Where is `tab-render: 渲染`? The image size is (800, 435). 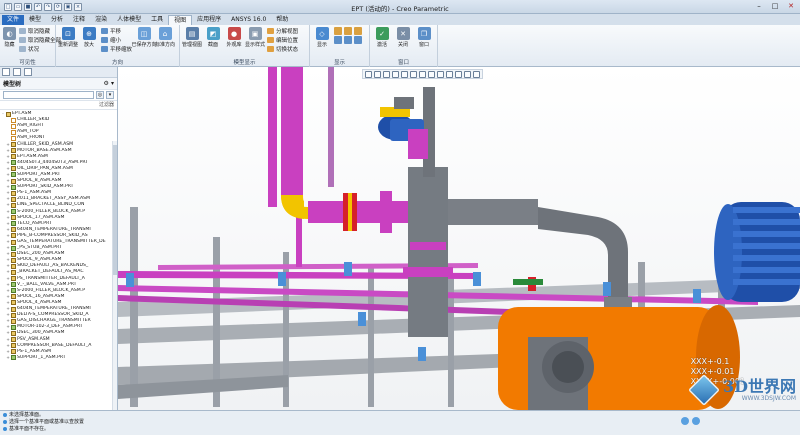 tab-render: 渲染 is located at coordinates (101, 20).